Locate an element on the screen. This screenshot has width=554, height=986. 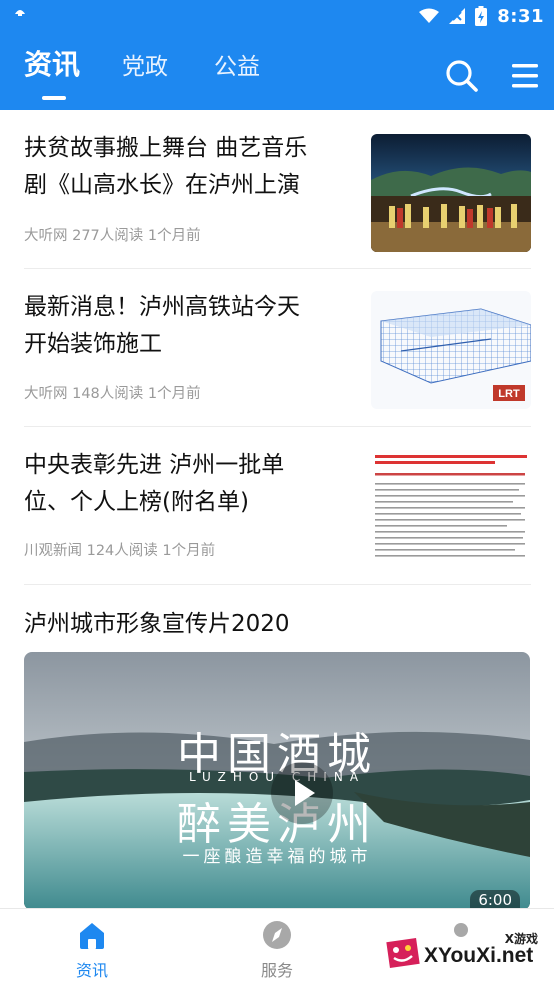
article-thumbnail: LRT is located at coordinates (451, 350).